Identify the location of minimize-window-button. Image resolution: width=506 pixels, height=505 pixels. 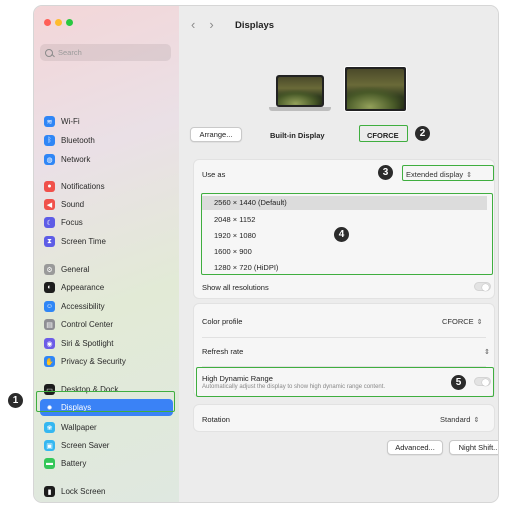
(58, 22).